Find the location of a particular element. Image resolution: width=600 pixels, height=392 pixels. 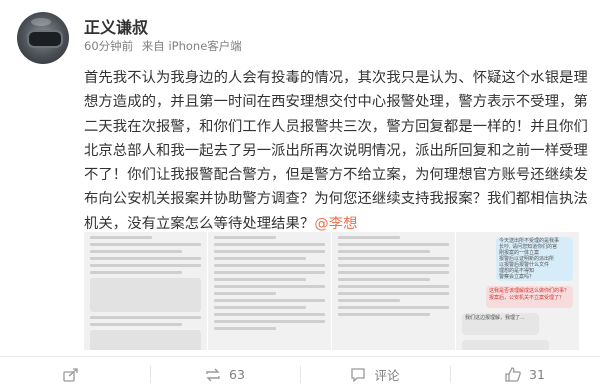

like-count: 31 is located at coordinates (537, 374).